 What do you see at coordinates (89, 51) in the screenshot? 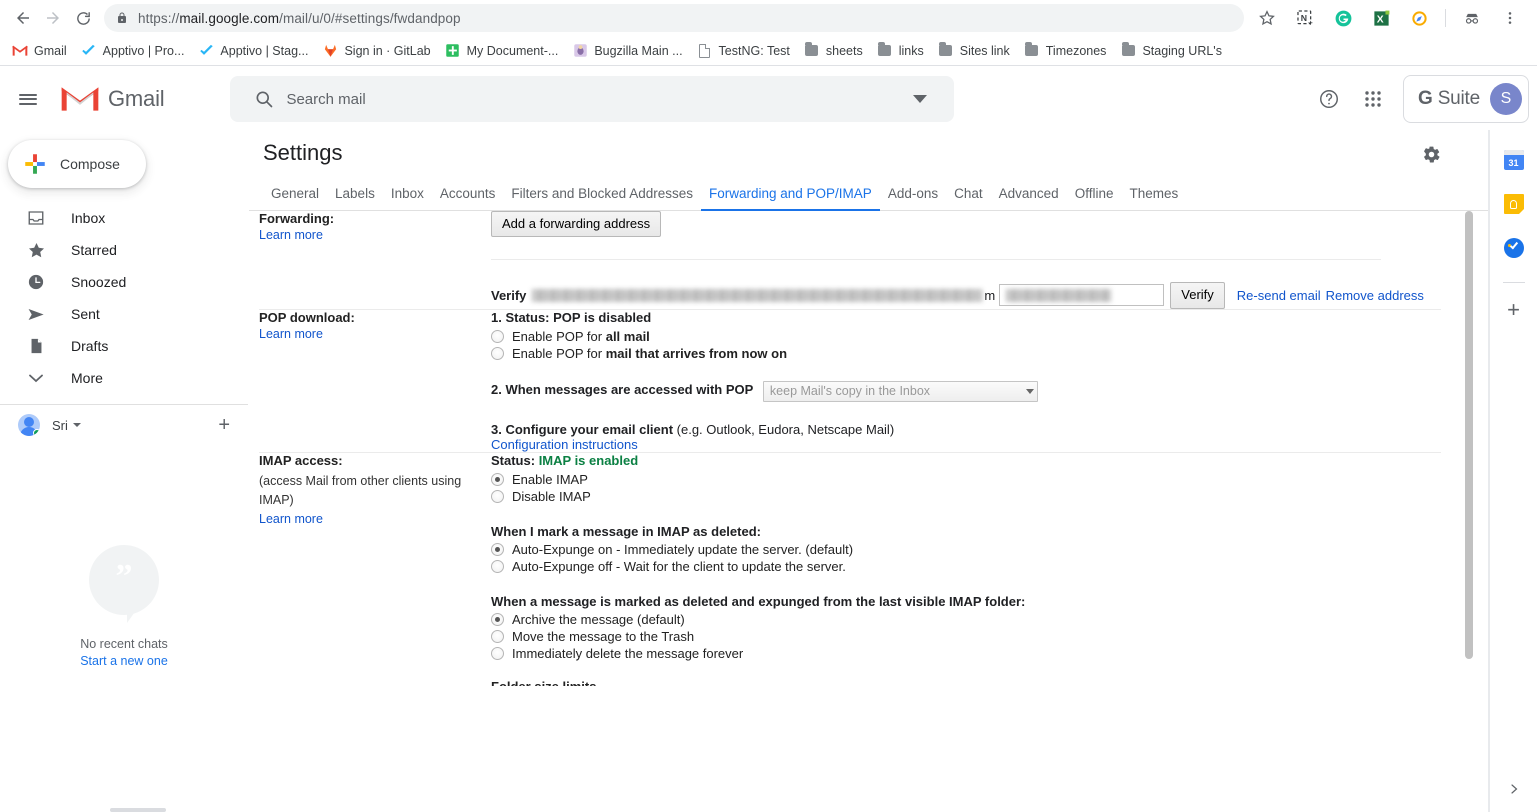
I see `apptivo-icon` at bounding box center [89, 51].